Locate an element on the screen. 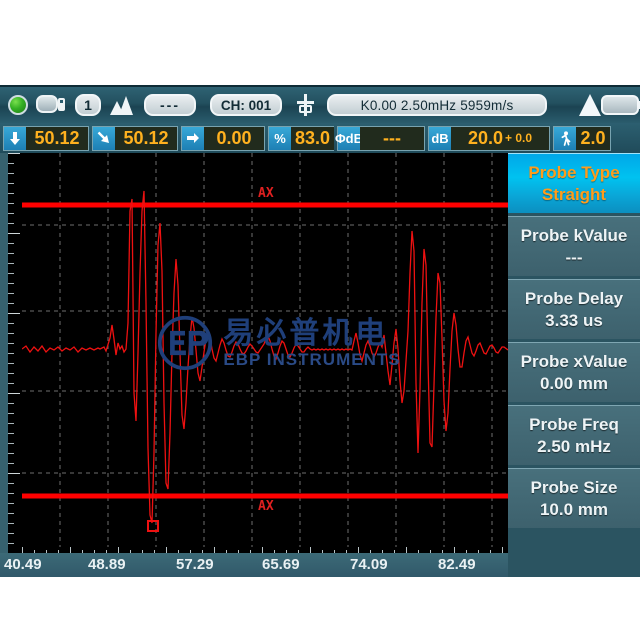  battery-icon is located at coordinates (620, 105).